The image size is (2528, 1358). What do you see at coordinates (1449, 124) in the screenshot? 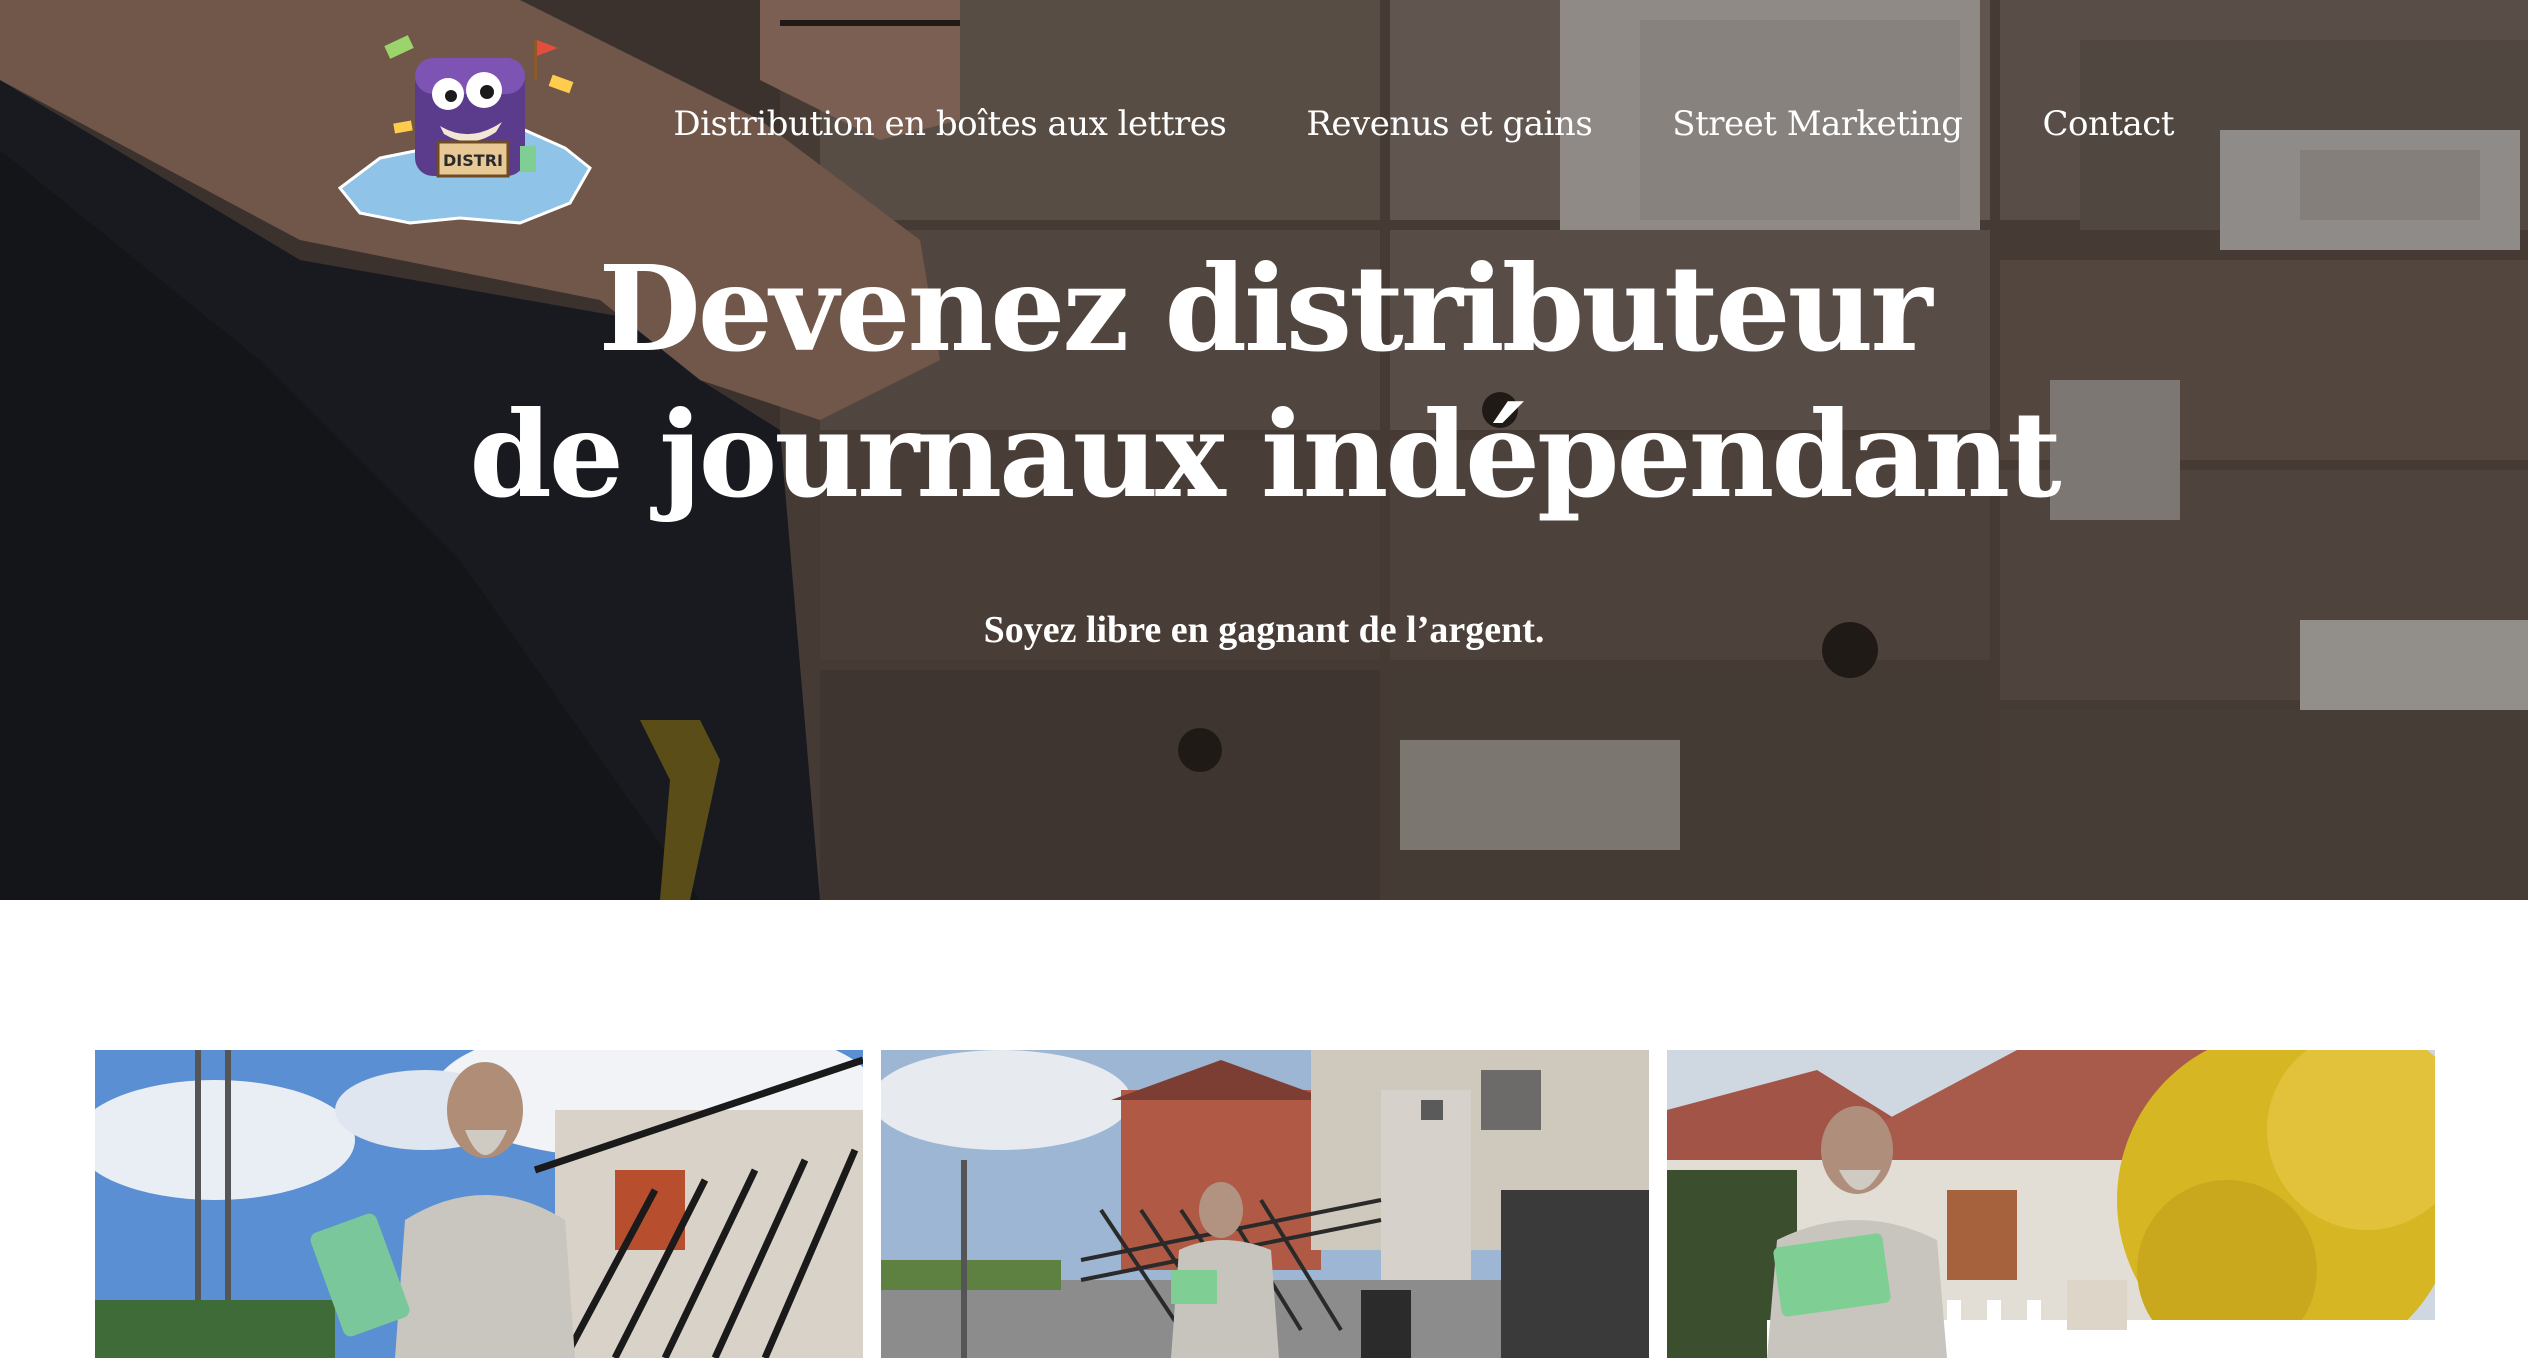
I see `nav-item-revenus: Revenus et gains` at bounding box center [1449, 124].